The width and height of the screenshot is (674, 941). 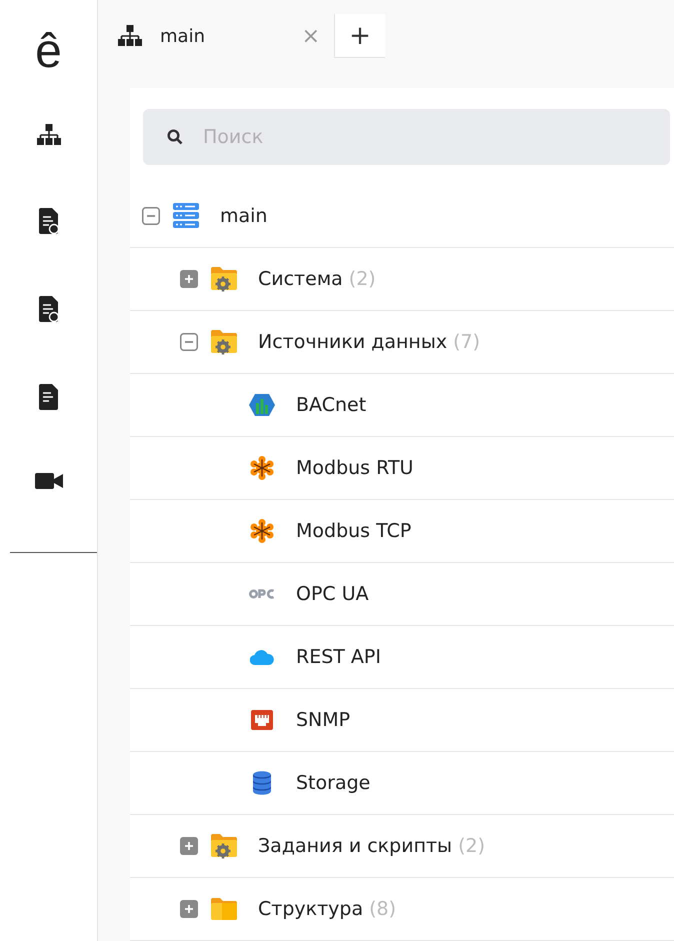 I want to click on tree-item-label: Структура, so click(x=311, y=909).